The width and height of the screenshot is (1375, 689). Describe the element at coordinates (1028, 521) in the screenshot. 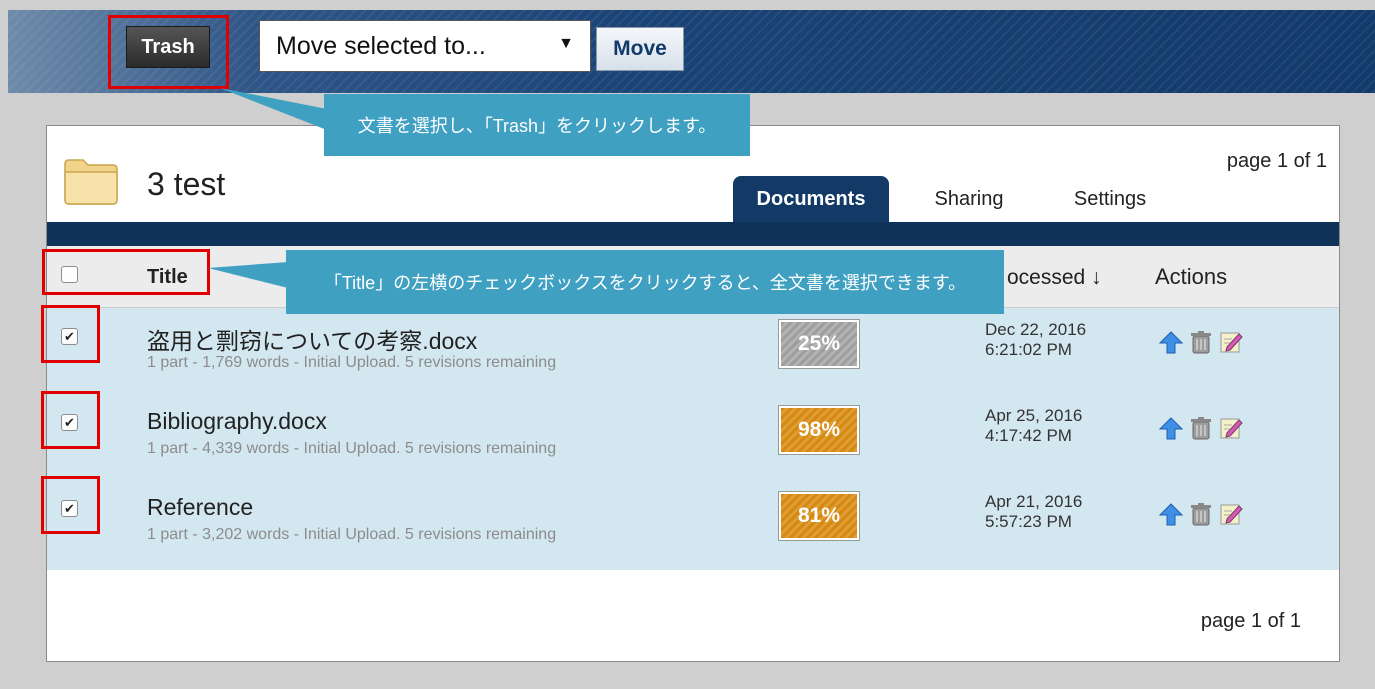

I see `processed-time: 5:57:23 PM` at that location.